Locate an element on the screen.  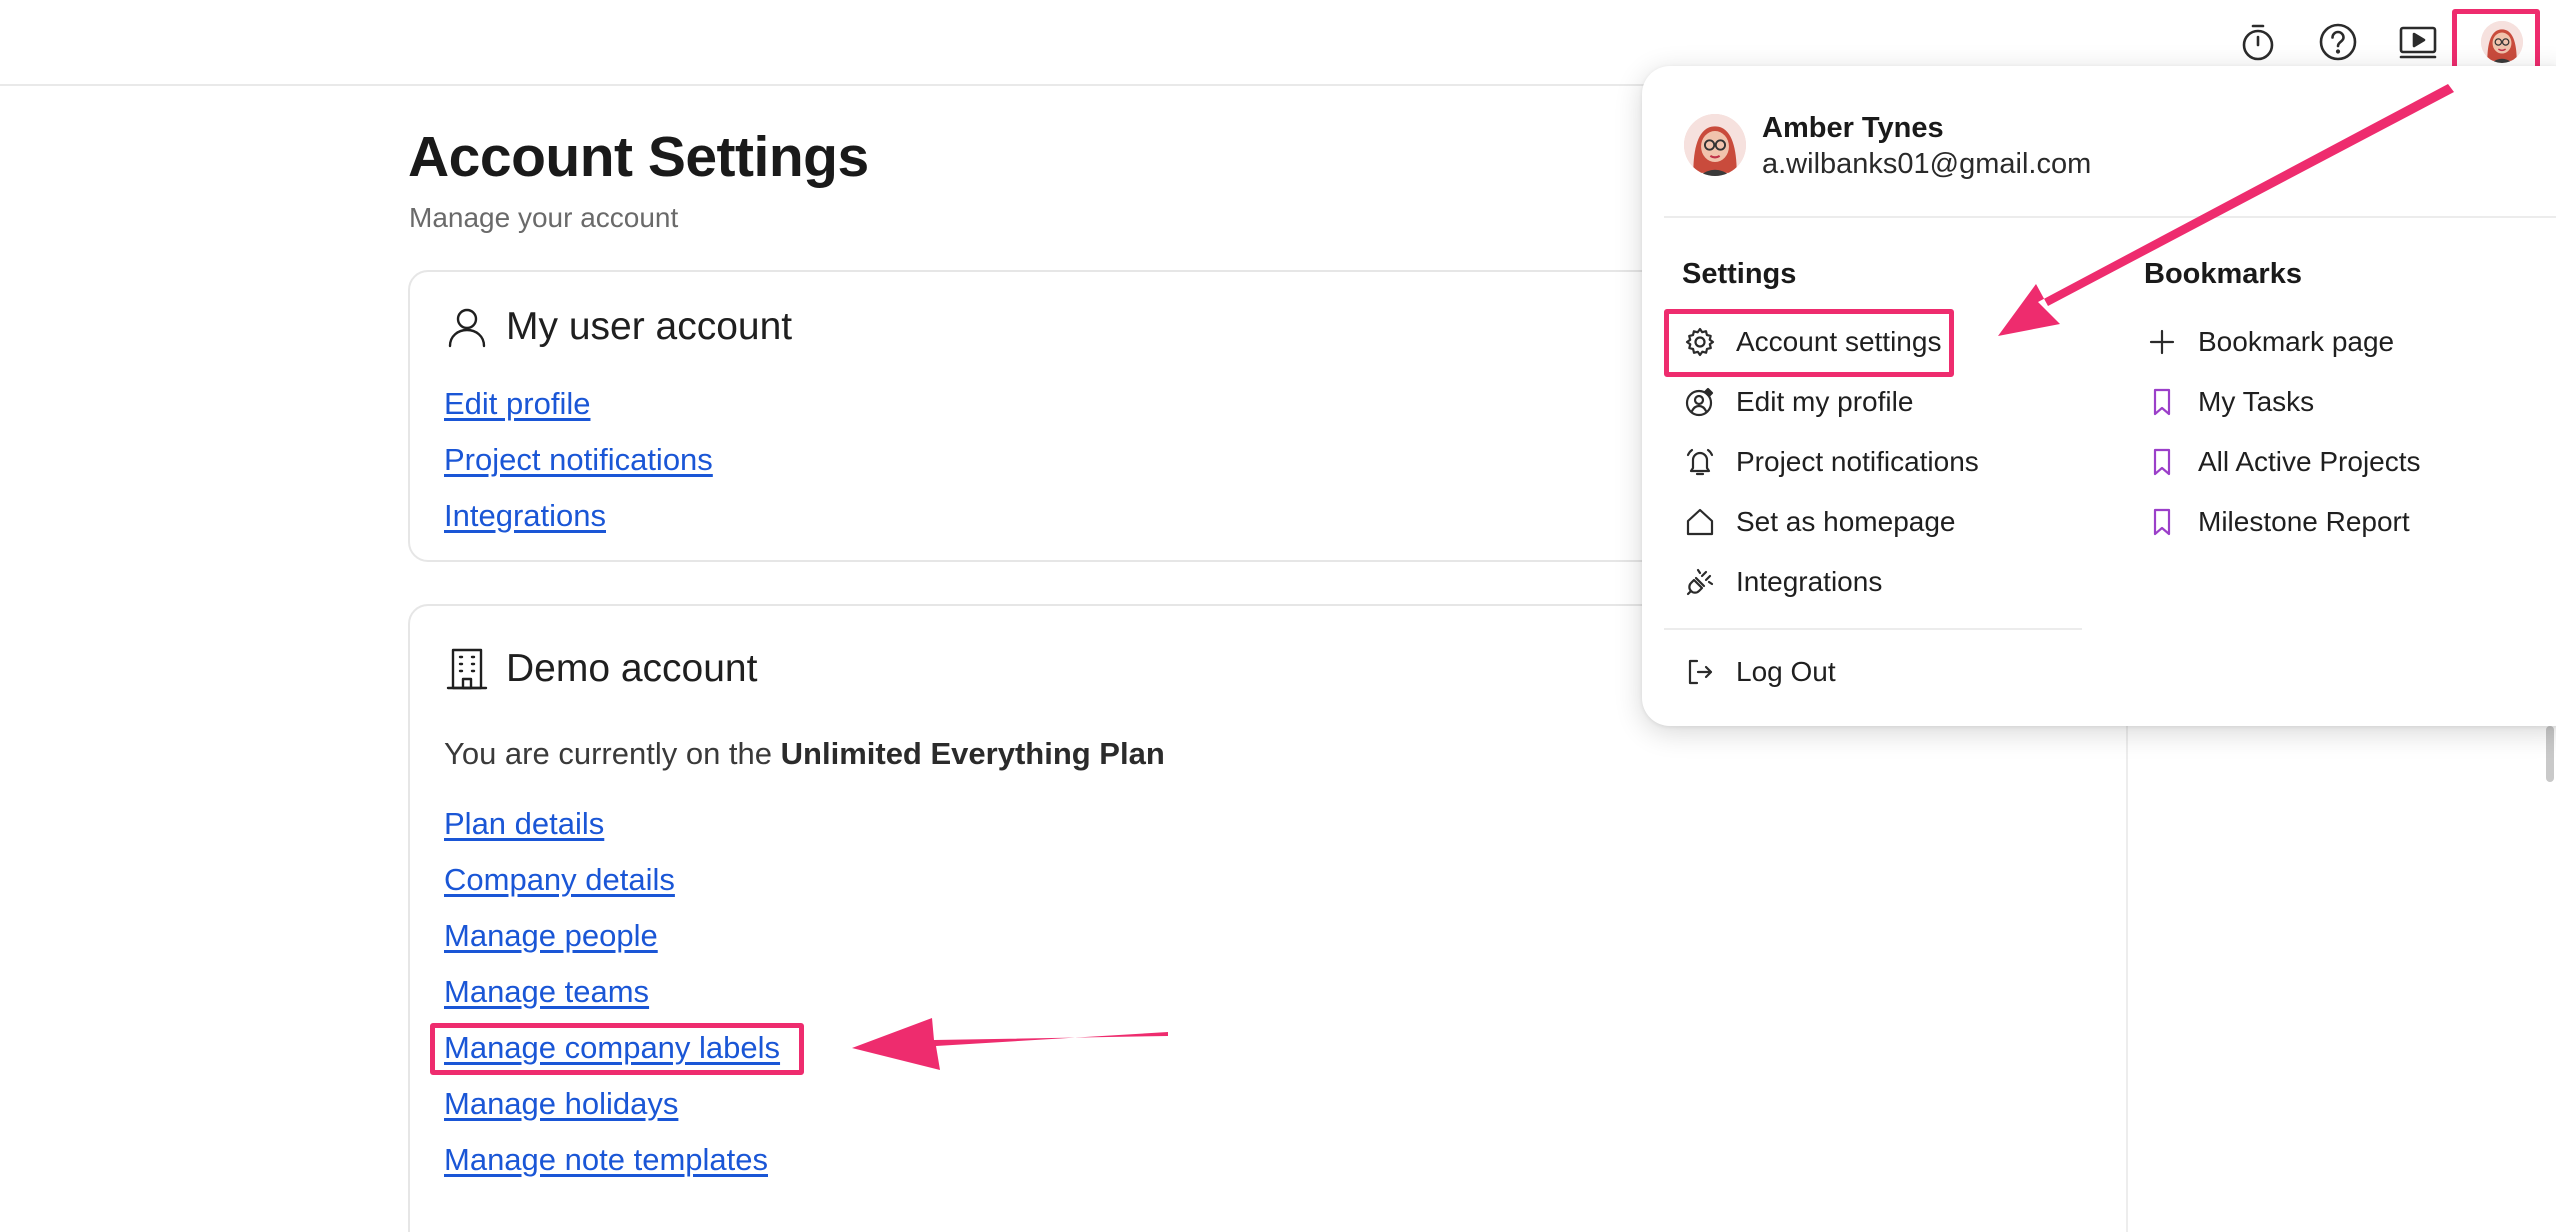
page-title: Account Settings is located at coordinates (638, 157).